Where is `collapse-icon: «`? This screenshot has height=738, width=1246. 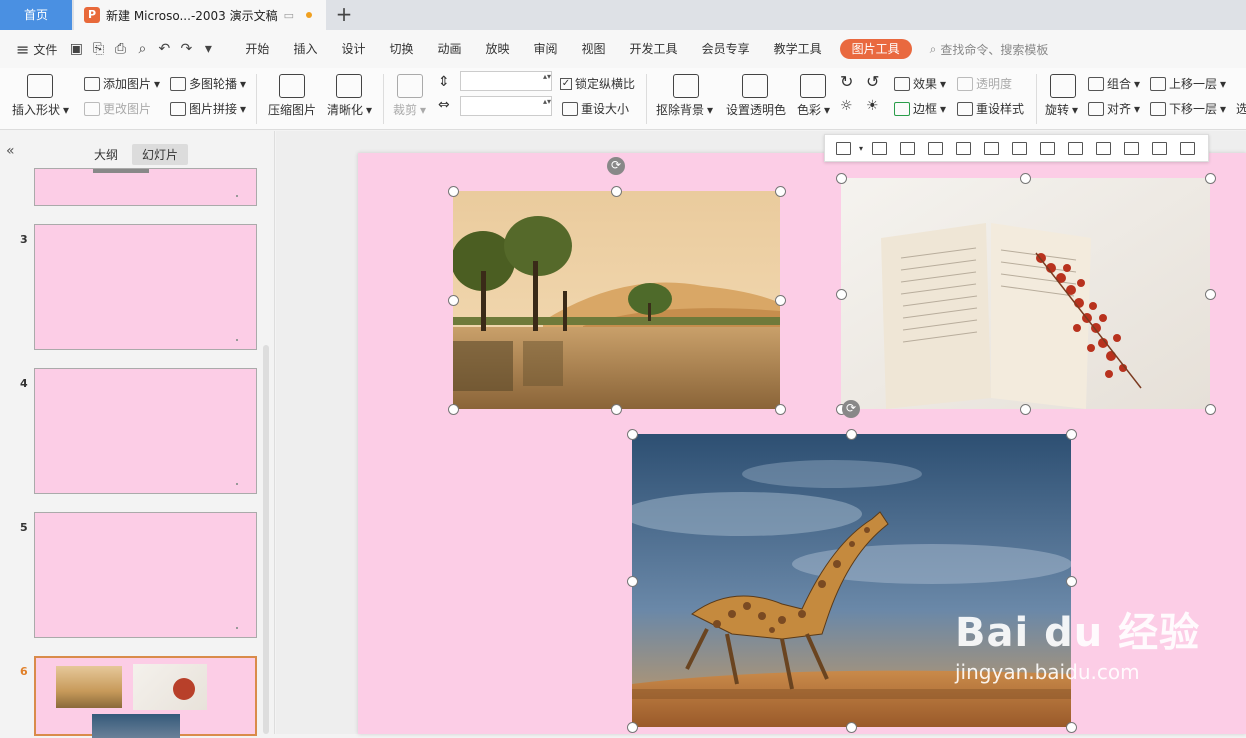
collapse-icon: « is located at coordinates (10, 151).